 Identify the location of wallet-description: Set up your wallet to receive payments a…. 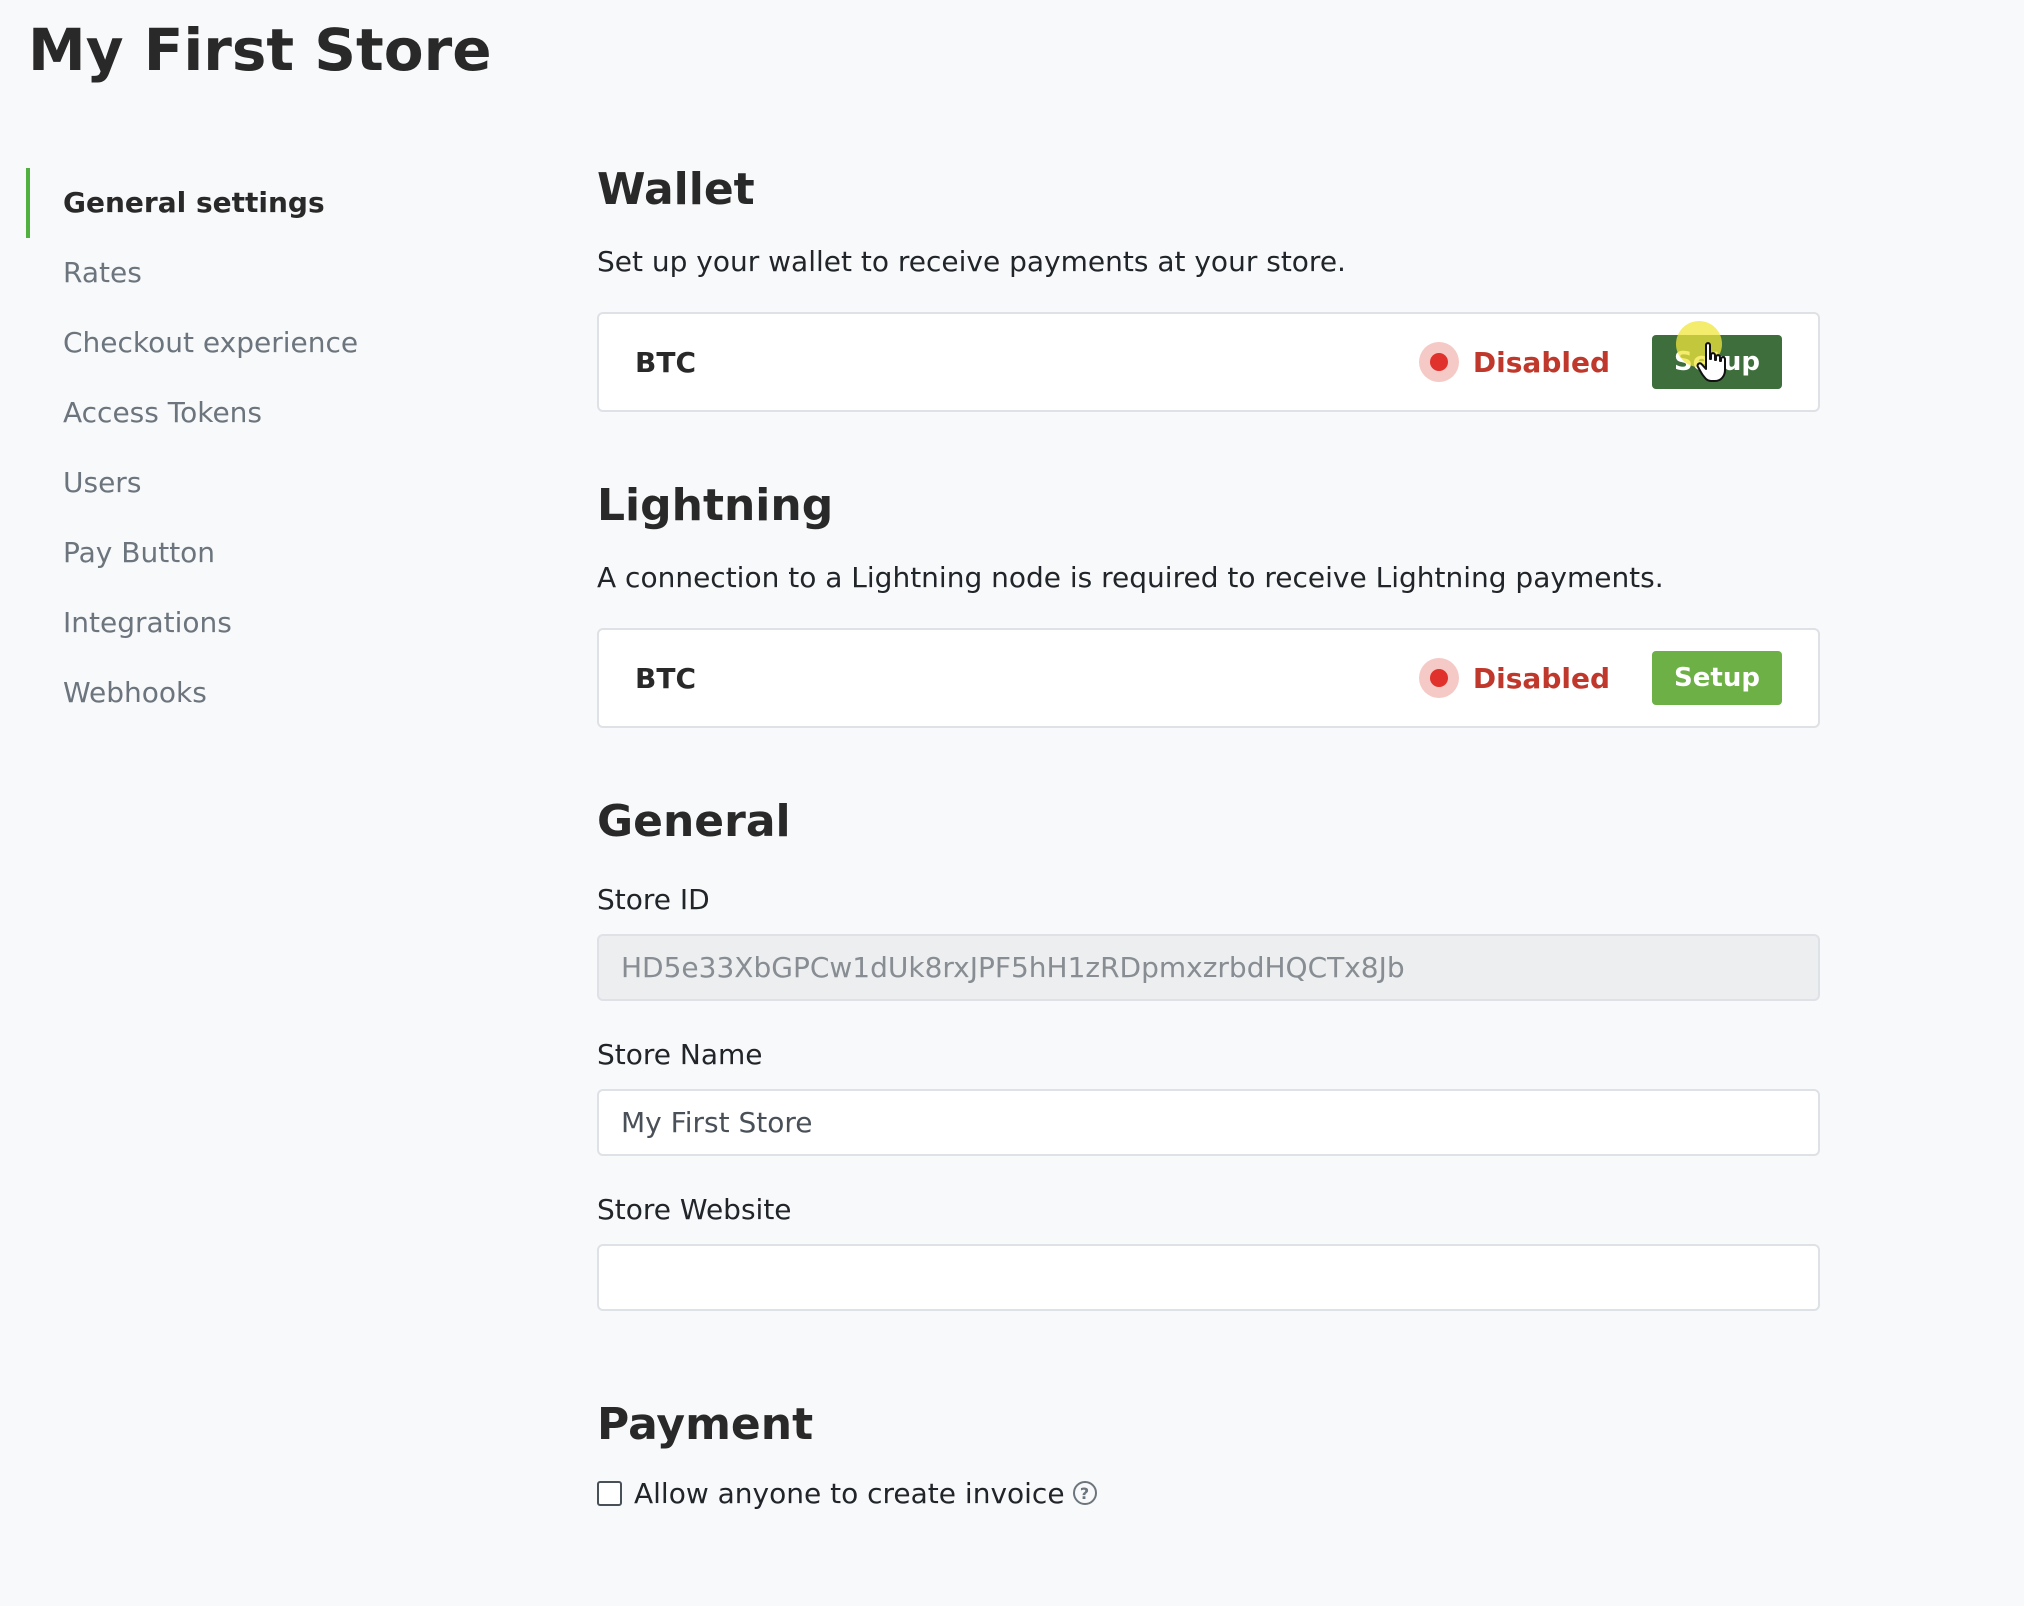
(971, 261).